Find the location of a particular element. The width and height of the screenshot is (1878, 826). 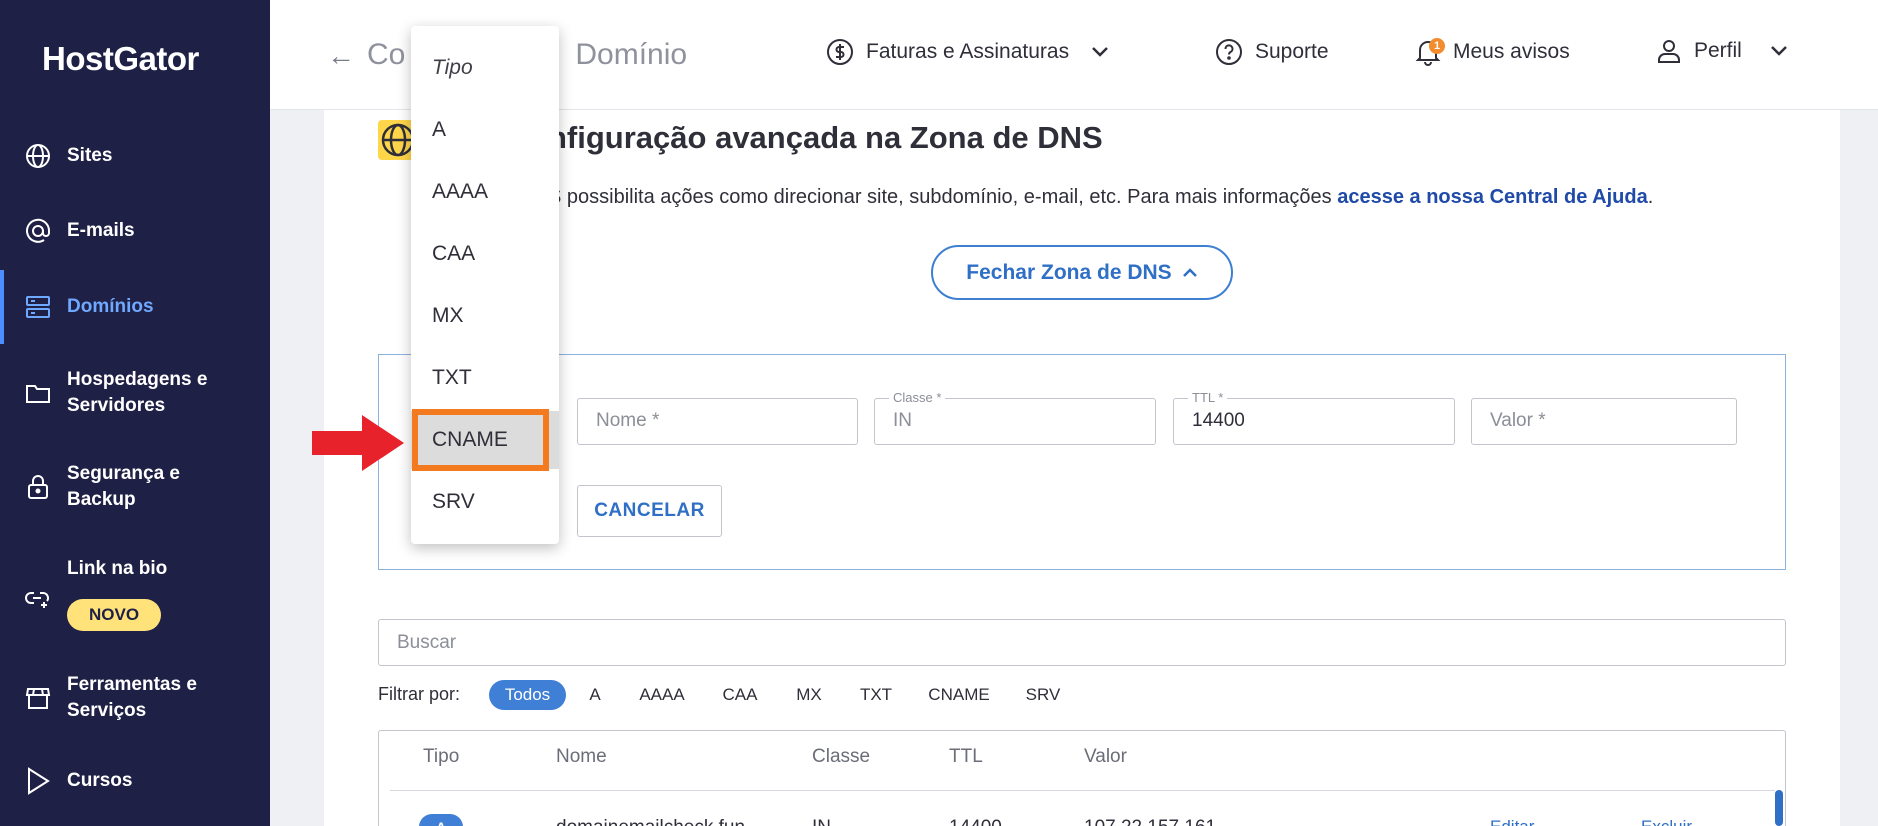

column-header-classe: Classe is located at coordinates (841, 756).